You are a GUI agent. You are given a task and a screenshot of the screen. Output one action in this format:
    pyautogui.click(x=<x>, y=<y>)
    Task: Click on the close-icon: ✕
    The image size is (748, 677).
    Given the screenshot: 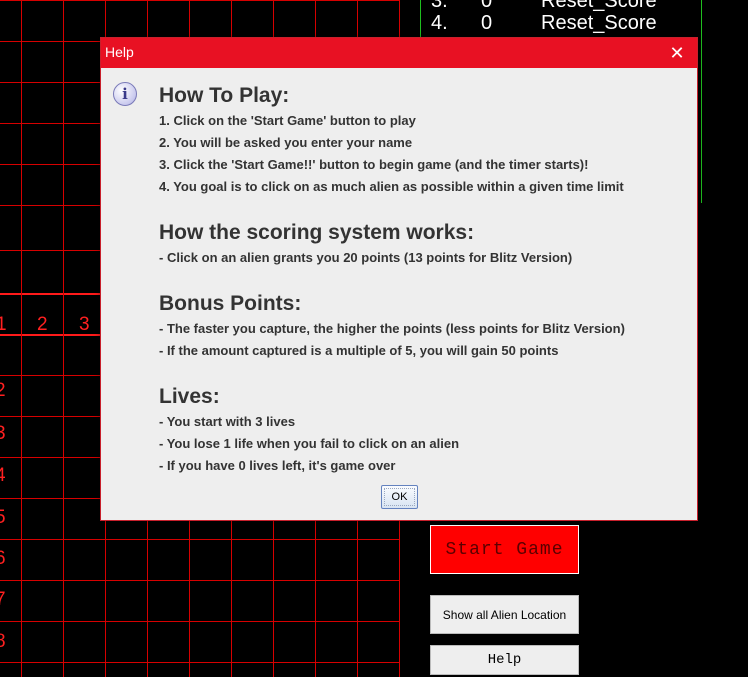 What is the action you would take?
    pyautogui.click(x=677, y=53)
    